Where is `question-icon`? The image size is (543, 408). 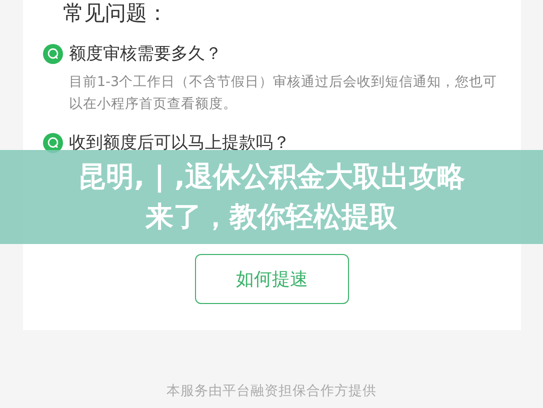
question-icon is located at coordinates (53, 54).